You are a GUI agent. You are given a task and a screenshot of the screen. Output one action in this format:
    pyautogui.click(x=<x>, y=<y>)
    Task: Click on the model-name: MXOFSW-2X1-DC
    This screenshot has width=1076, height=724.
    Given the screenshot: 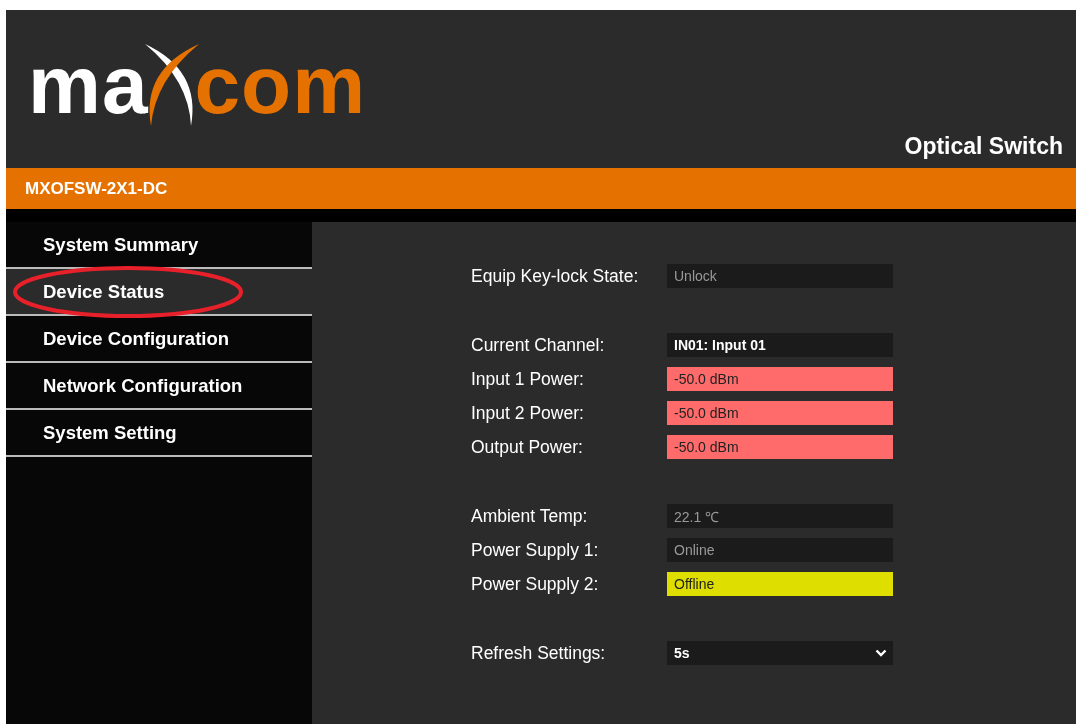 What is the action you would take?
    pyautogui.click(x=96, y=188)
    